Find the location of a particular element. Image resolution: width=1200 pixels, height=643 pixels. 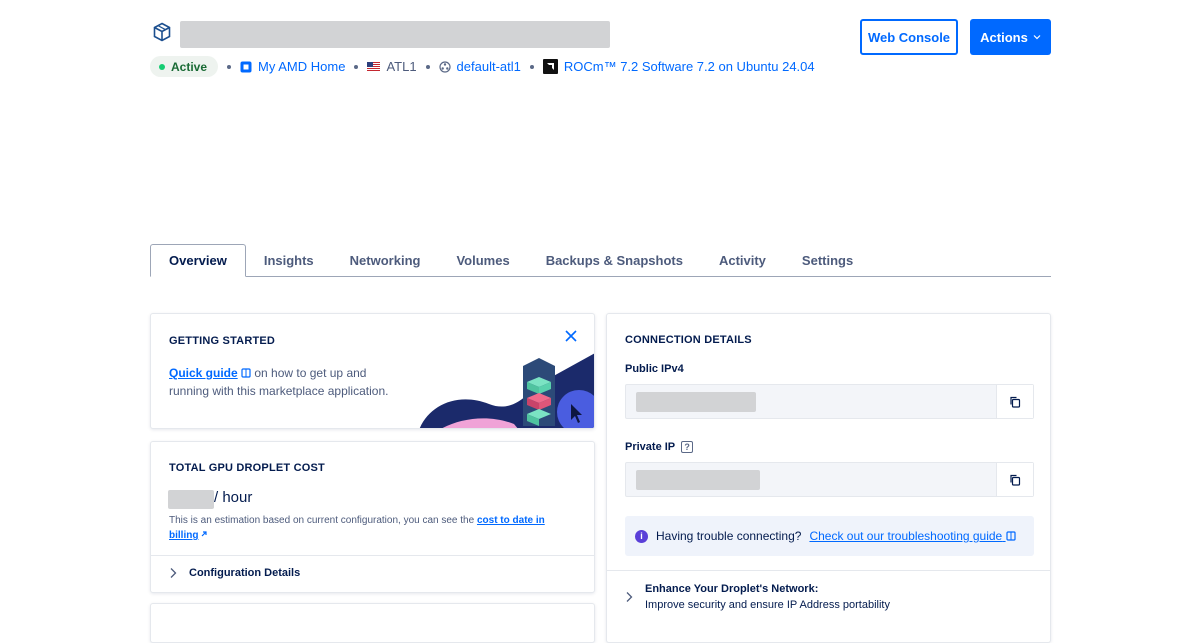

public-ip-redacted is located at coordinates (696, 402).